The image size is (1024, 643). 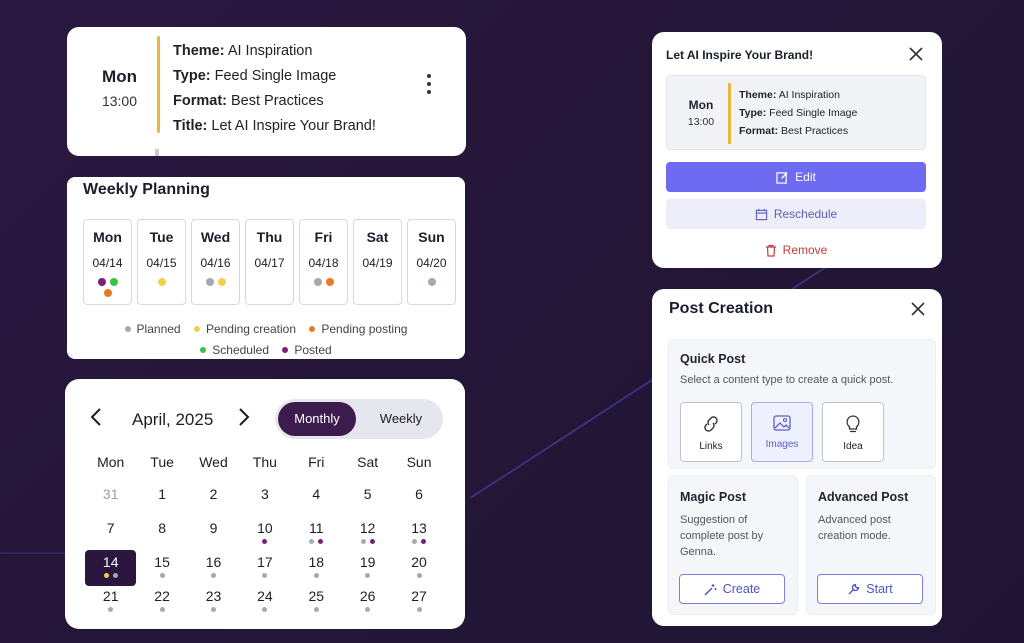 What do you see at coordinates (316, 498) in the screenshot?
I see `calendar-day: 4` at bounding box center [316, 498].